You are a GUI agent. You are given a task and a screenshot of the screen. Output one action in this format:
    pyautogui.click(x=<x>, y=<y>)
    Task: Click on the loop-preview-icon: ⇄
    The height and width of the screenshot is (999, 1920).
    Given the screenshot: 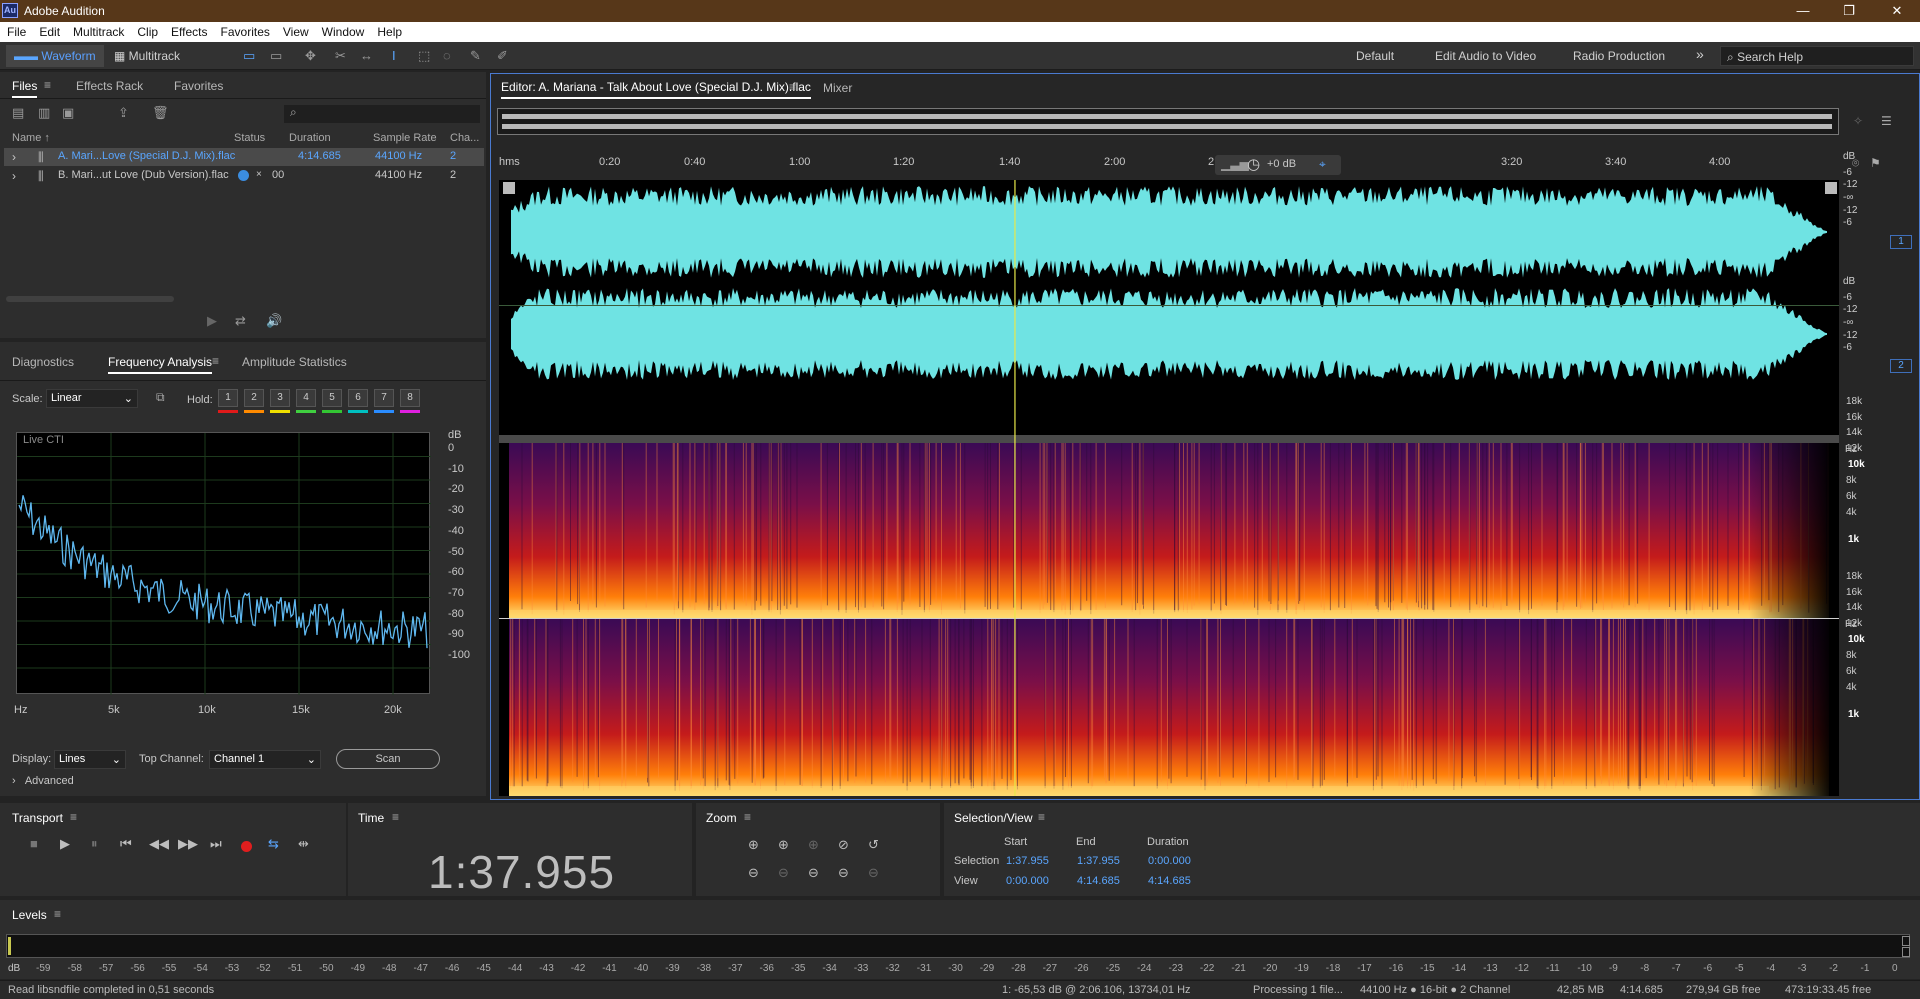 What is the action you would take?
    pyautogui.click(x=240, y=321)
    